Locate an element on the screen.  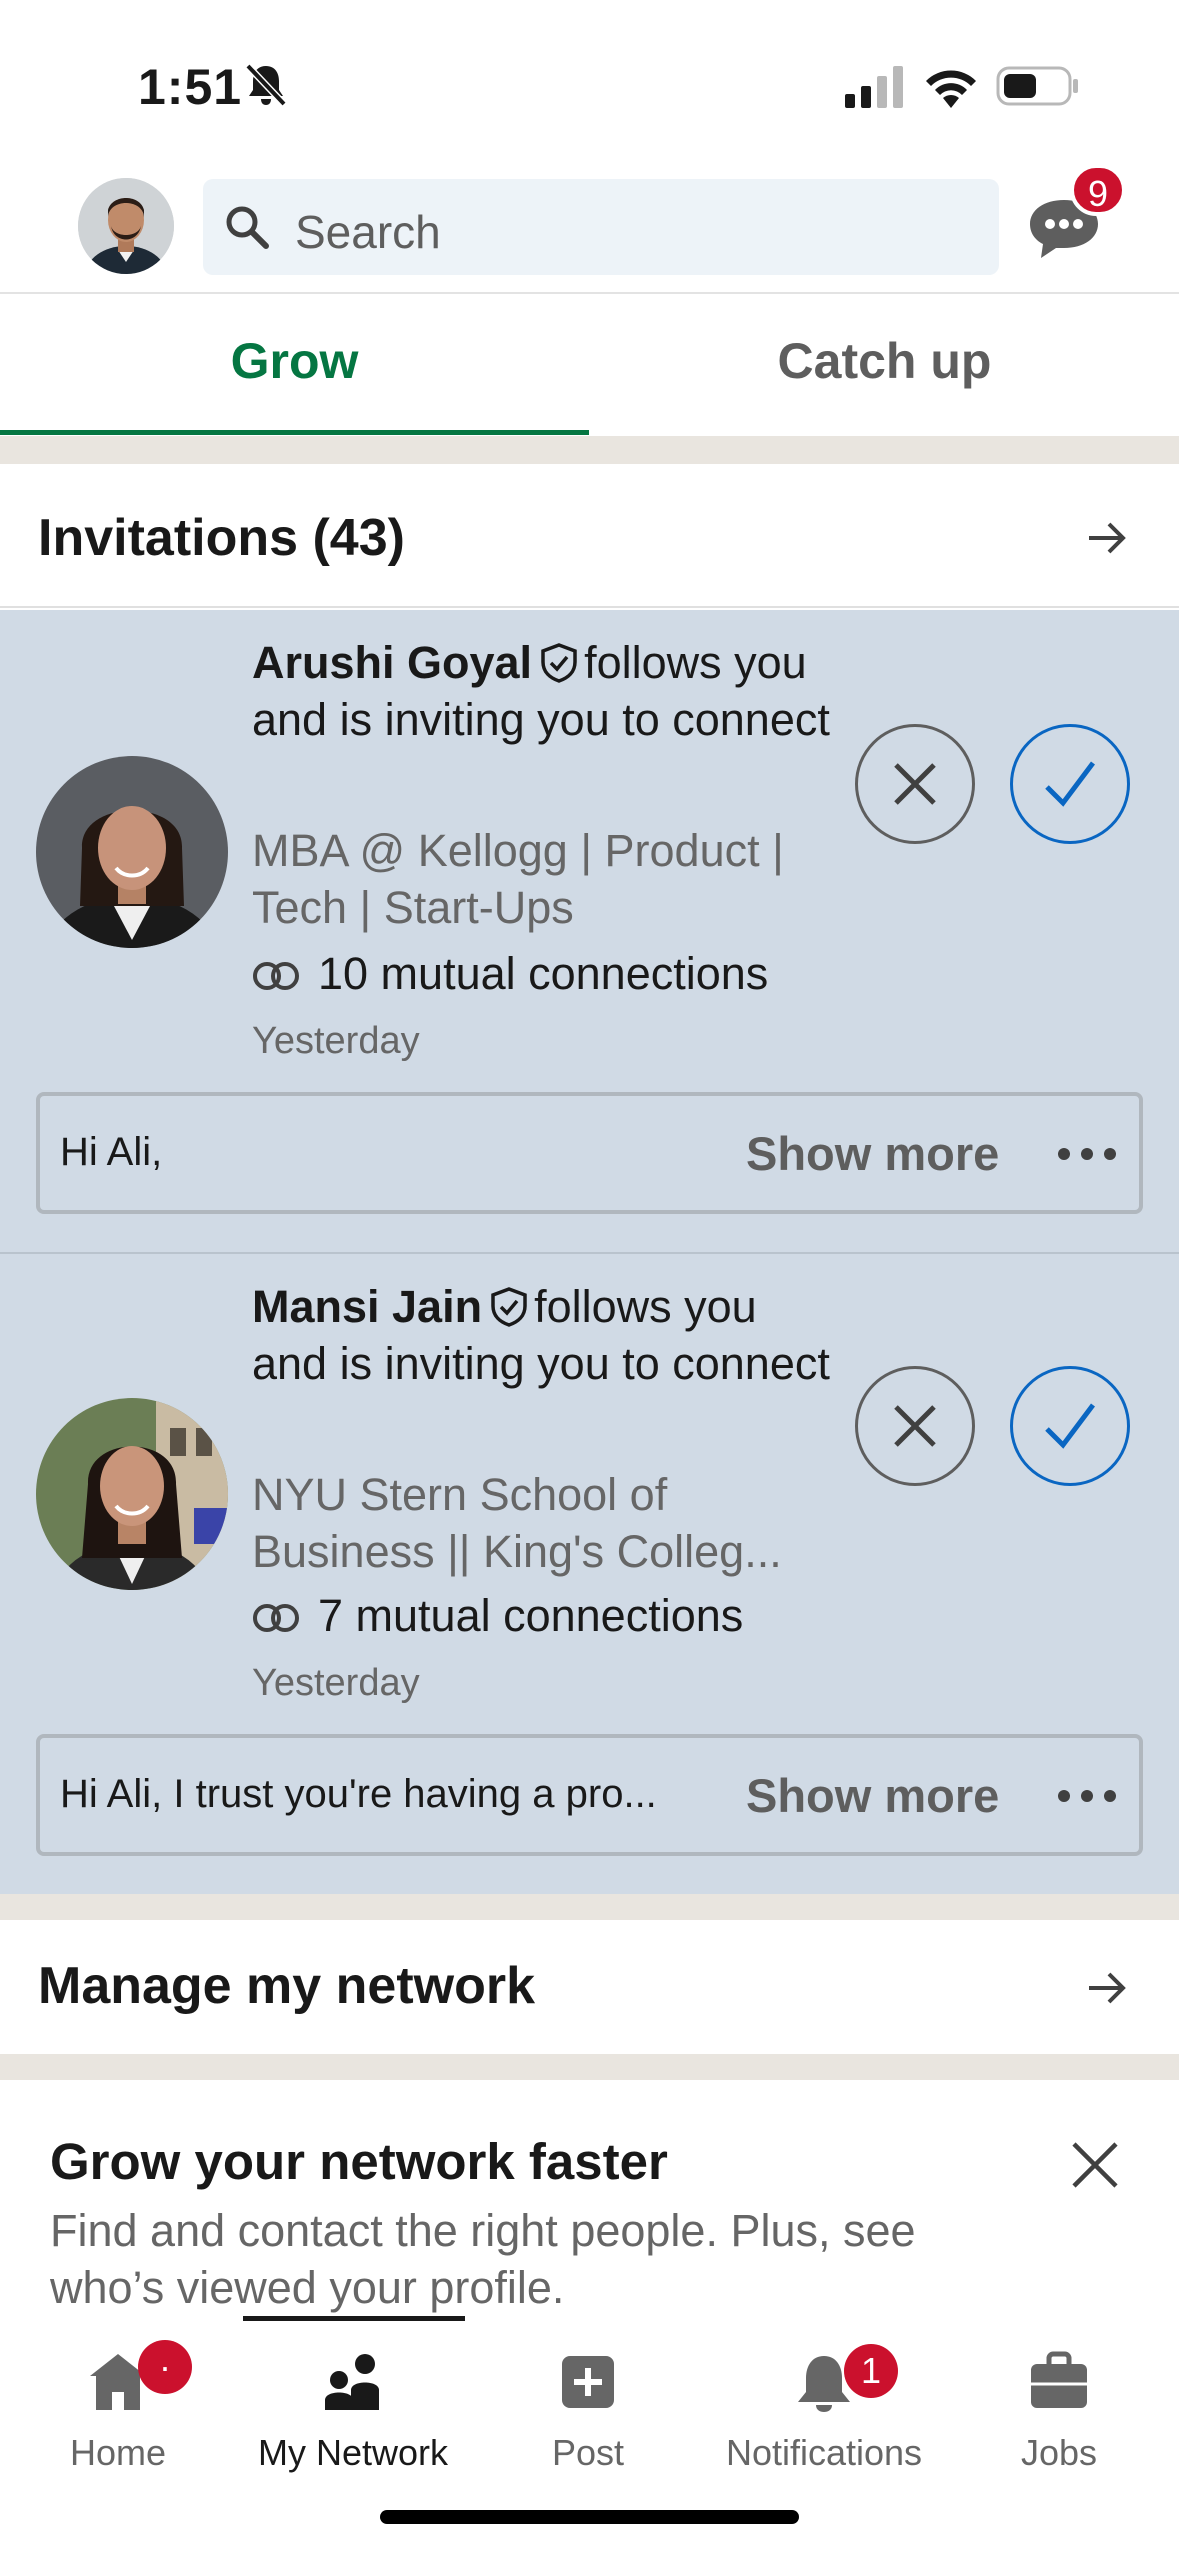
wifi-icon is located at coordinates (951, 89).